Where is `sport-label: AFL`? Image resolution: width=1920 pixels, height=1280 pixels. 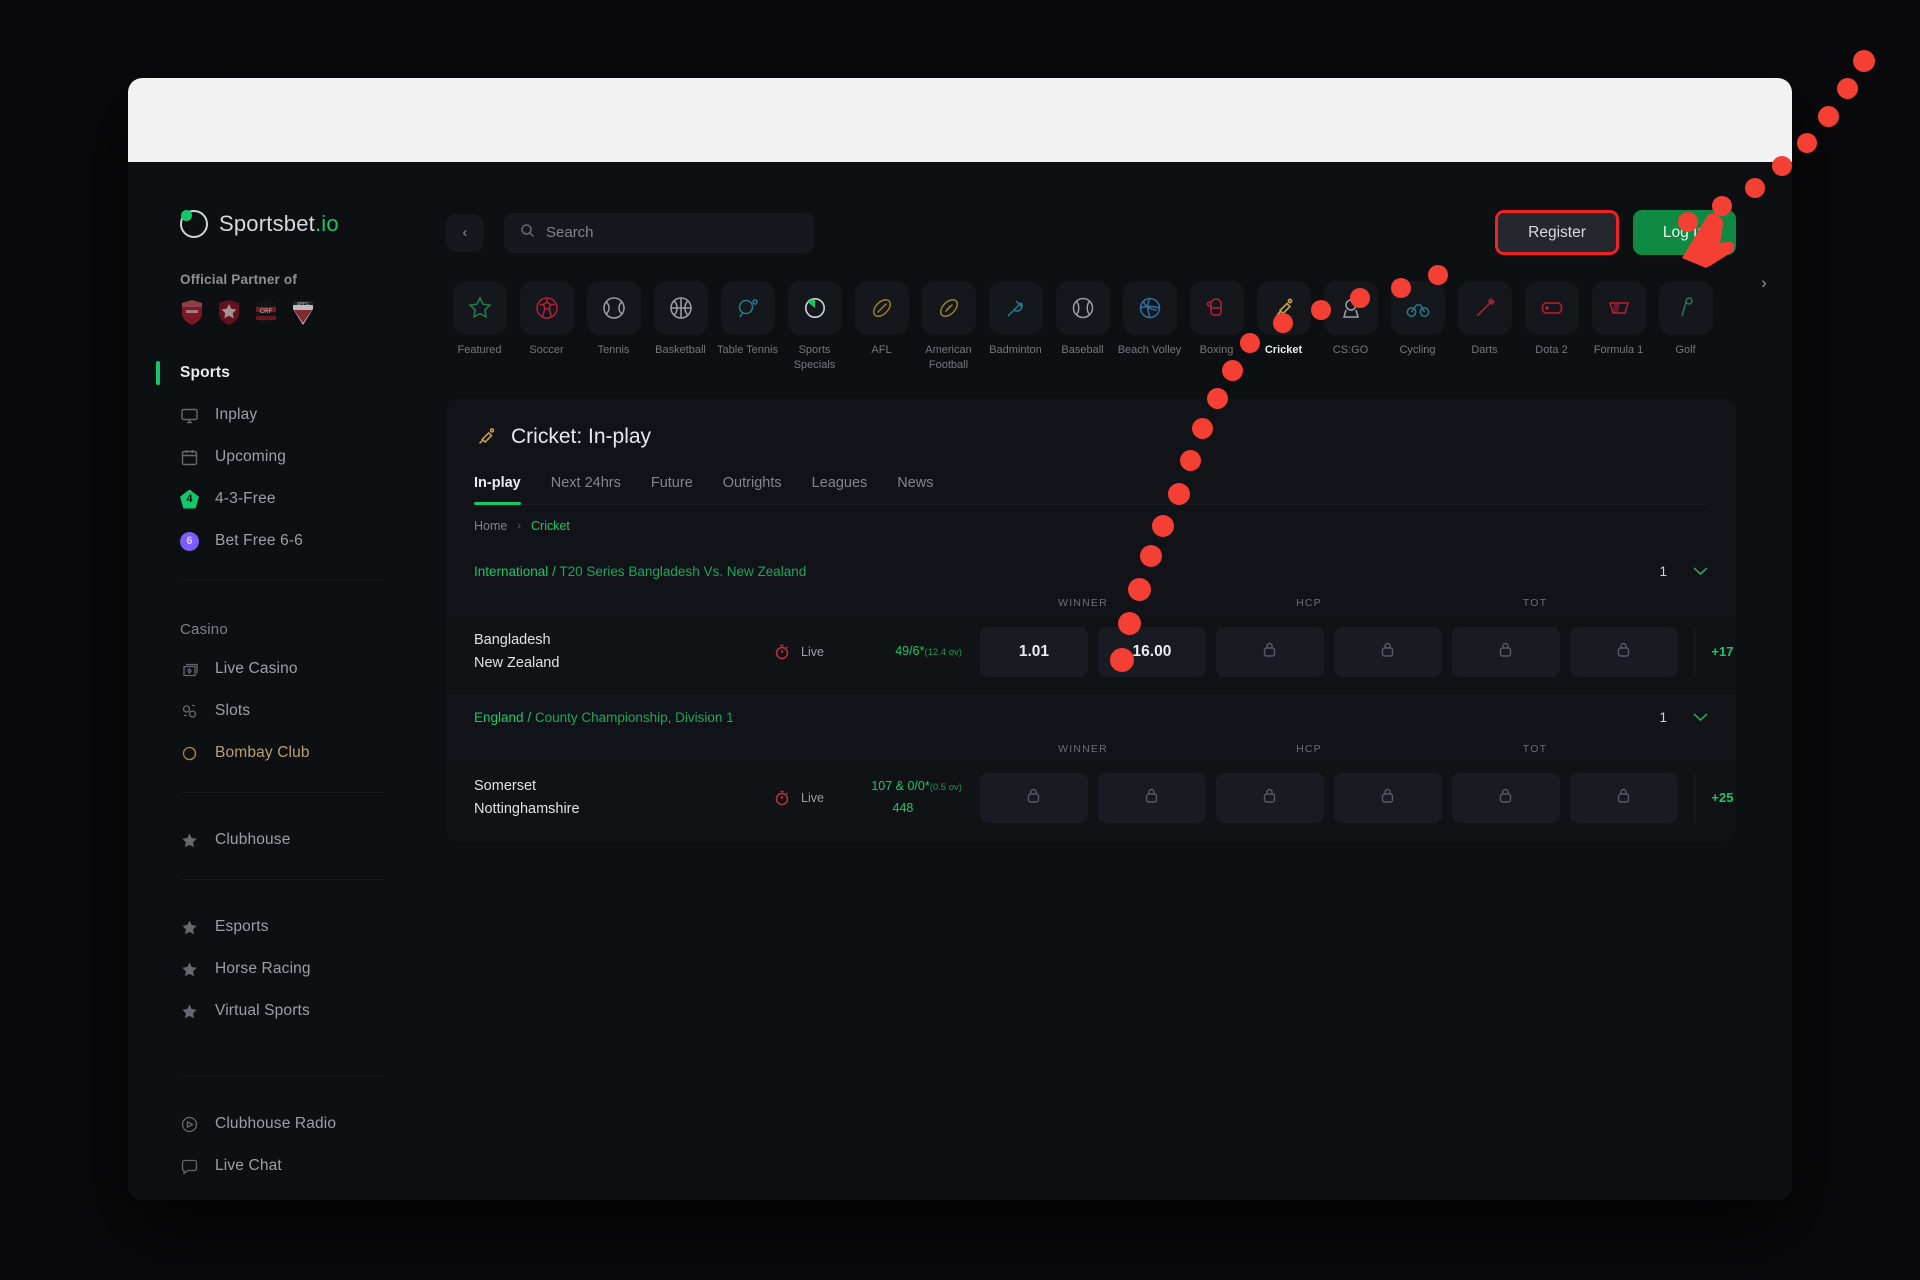 sport-label: AFL is located at coordinates (881, 350).